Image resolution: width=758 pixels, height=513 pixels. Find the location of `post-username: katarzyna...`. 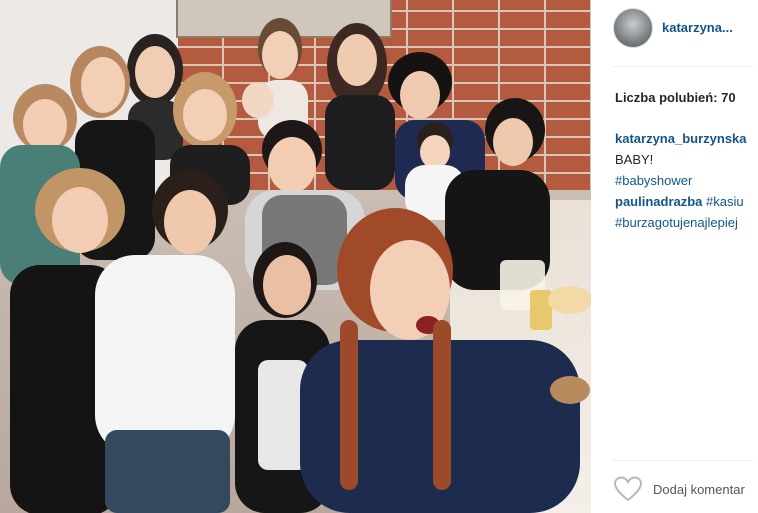

post-username: katarzyna... is located at coordinates (697, 27).